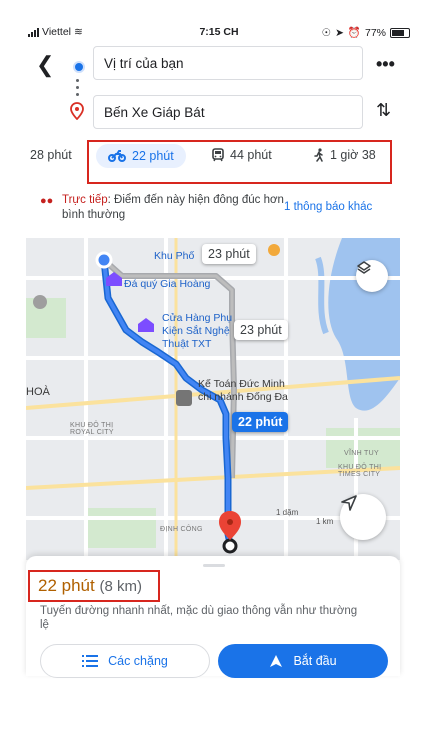 The height and width of the screenshot is (730, 438). I want to click on destination-pin-icon, so click(77, 111).